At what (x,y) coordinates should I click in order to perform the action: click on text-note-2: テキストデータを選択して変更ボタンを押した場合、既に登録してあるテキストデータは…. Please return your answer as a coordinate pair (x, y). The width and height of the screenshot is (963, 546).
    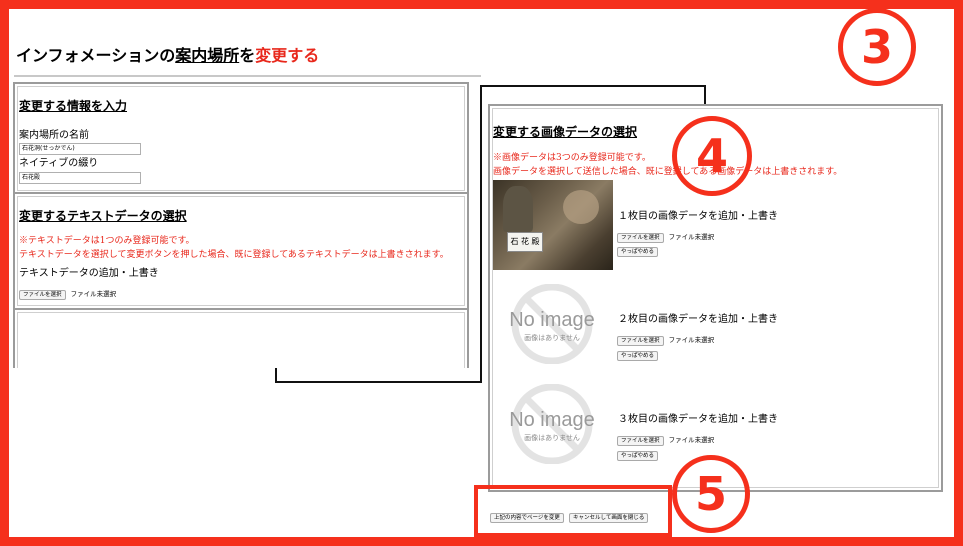
    Looking at the image, I should click on (234, 255).